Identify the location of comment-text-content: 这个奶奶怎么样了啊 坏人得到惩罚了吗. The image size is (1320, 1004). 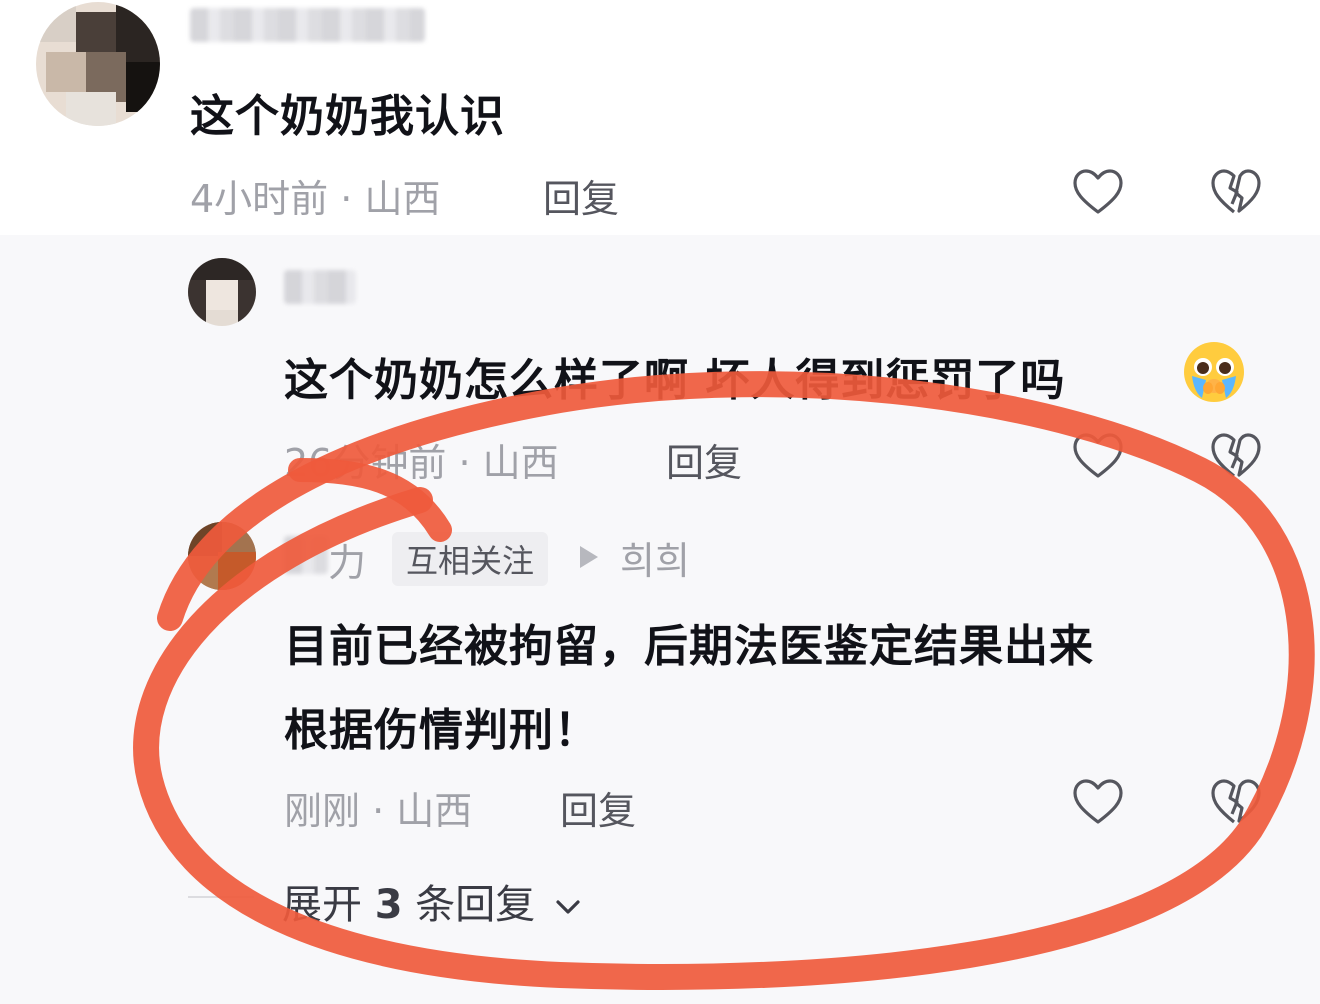
(675, 380).